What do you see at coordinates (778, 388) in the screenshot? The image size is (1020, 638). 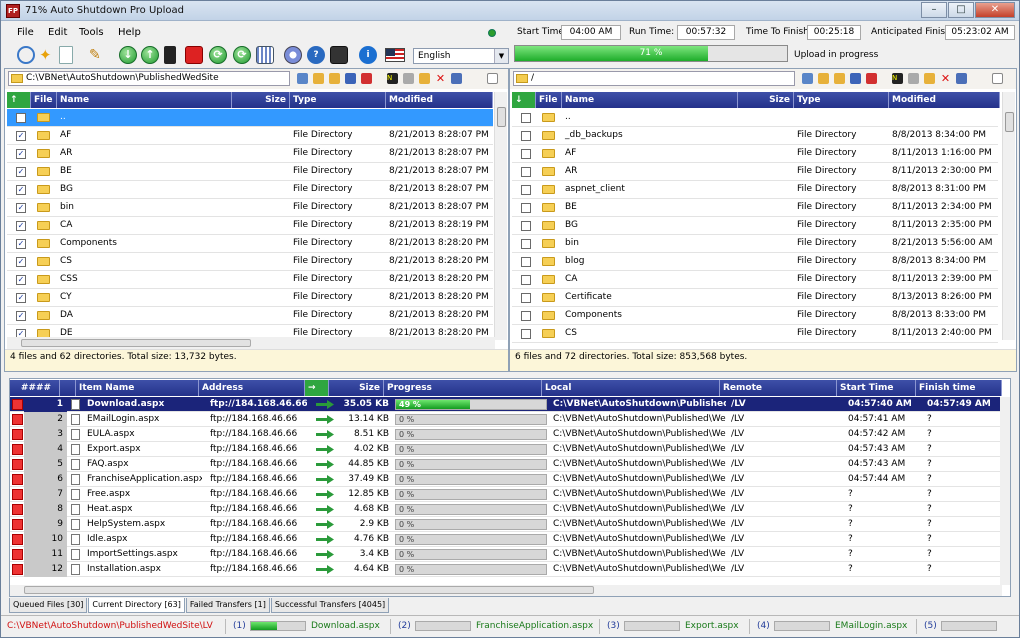 I see `col-remote: Remote` at bounding box center [778, 388].